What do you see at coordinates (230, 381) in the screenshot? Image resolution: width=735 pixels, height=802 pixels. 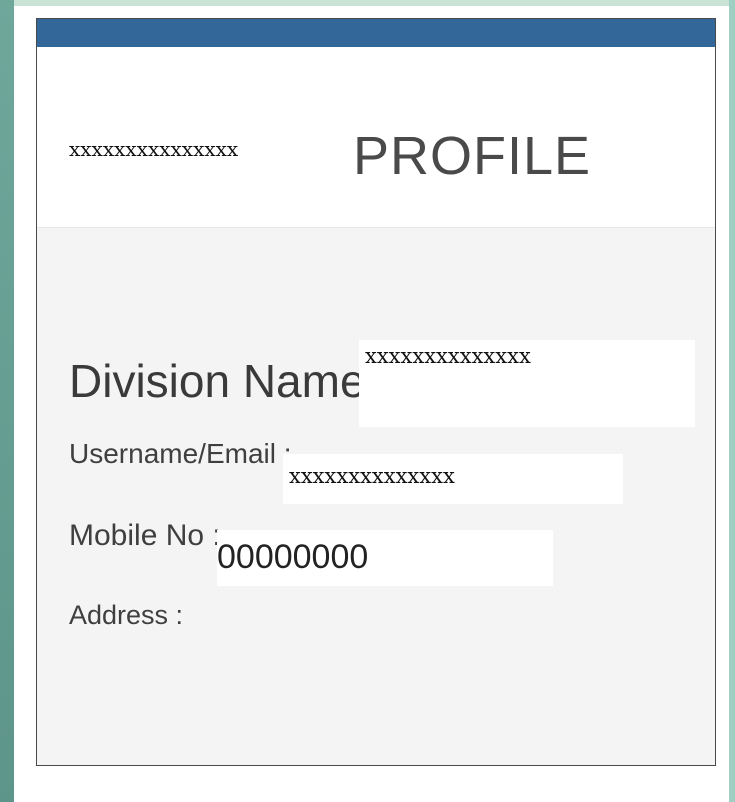 I see `division-name-label: Division Name :` at bounding box center [230, 381].